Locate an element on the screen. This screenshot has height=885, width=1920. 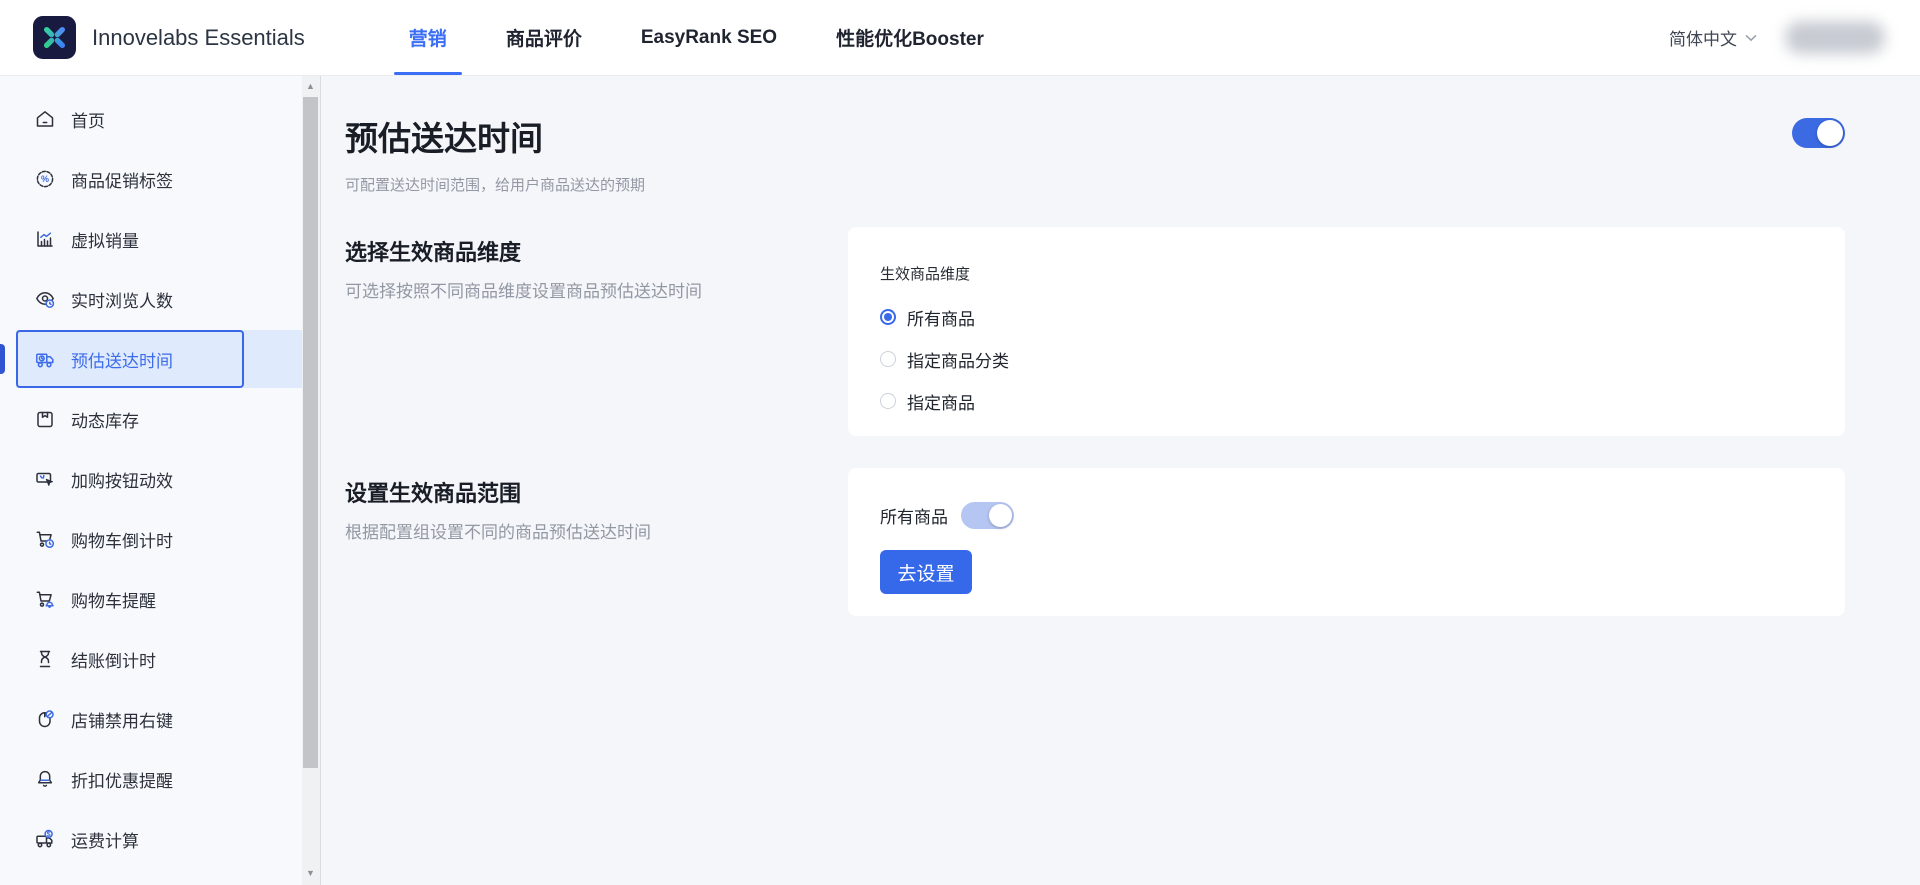
tab-marketing: 营销 is located at coordinates (427, 37).